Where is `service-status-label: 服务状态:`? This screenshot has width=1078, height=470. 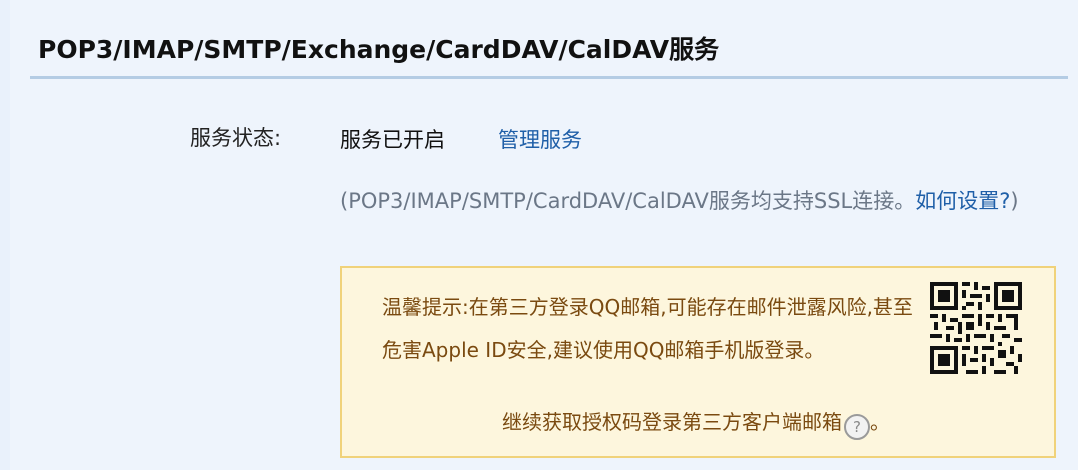
service-status-label: 服务状态: is located at coordinates (236, 138).